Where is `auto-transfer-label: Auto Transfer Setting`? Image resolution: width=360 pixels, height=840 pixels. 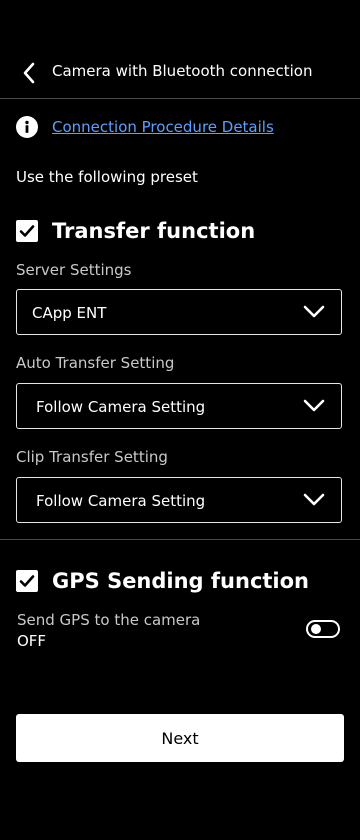
auto-transfer-label: Auto Transfer Setting is located at coordinates (95, 363).